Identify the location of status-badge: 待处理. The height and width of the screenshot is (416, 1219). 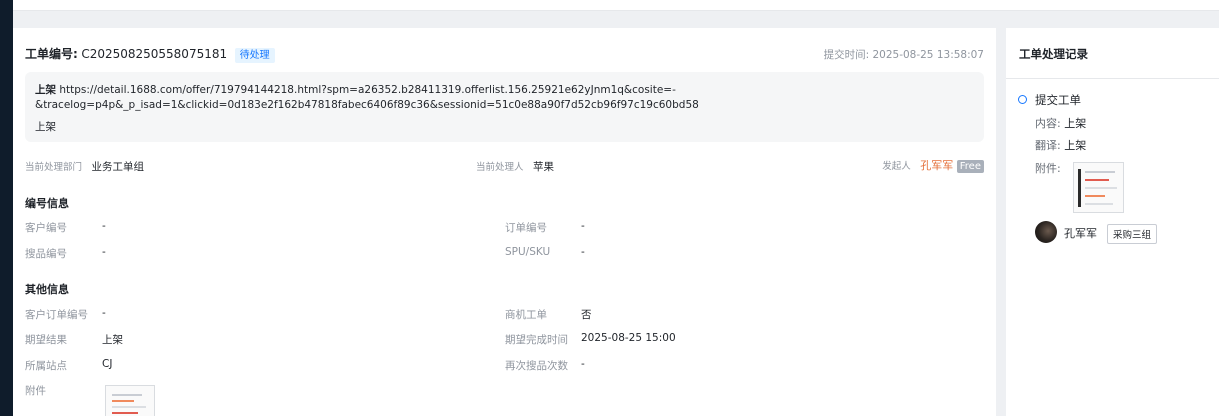
(254, 55).